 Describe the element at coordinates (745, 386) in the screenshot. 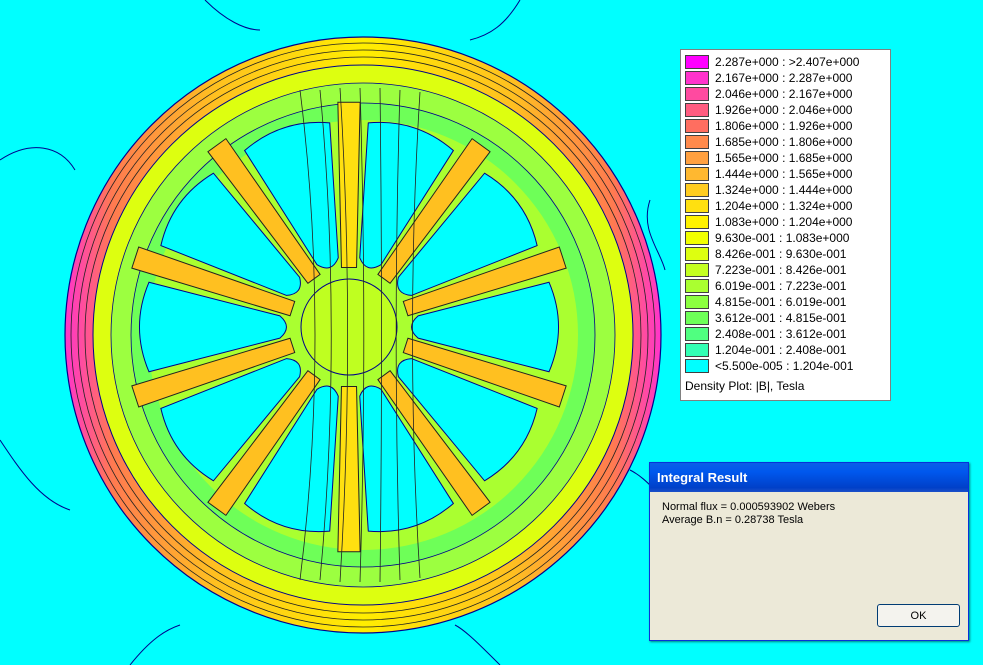

I see `legend-caption: Density Plot: |B|, Tesla` at that location.